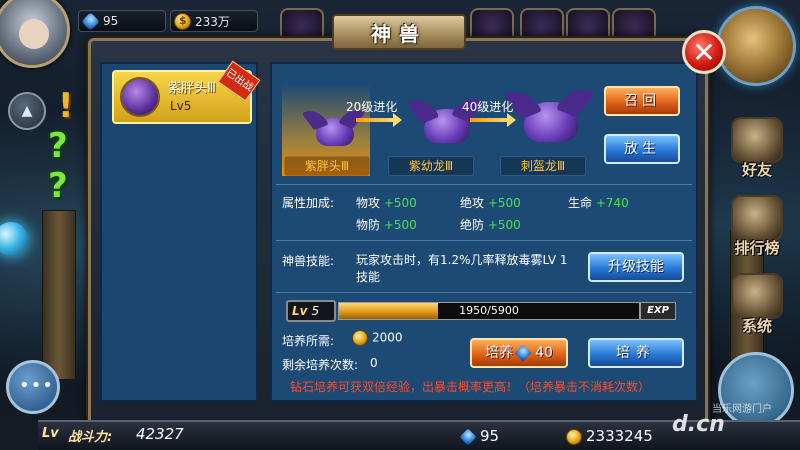  I want to click on exp-bar: 1950/5900, so click(489, 311).